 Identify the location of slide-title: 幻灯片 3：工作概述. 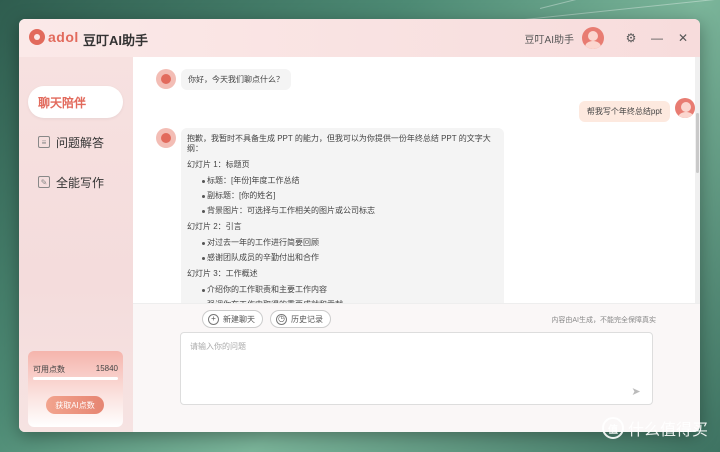
(222, 273).